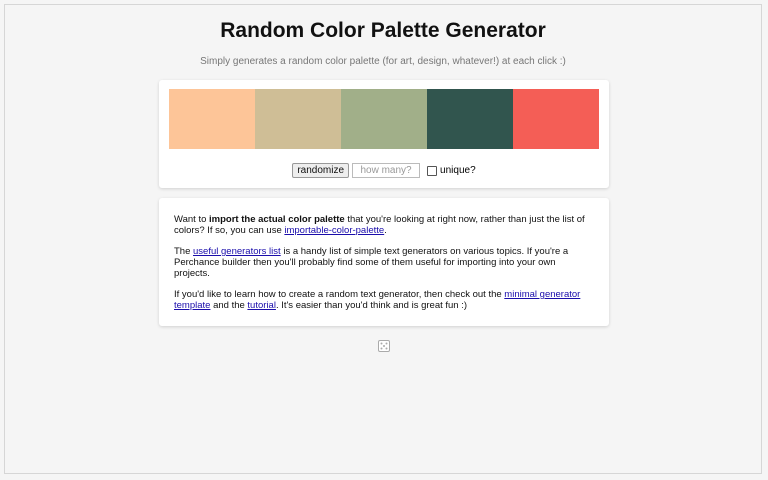 The image size is (768, 480). Describe the element at coordinates (334, 230) in the screenshot. I see `importable-color-palette-link: importable-color-palette` at that location.